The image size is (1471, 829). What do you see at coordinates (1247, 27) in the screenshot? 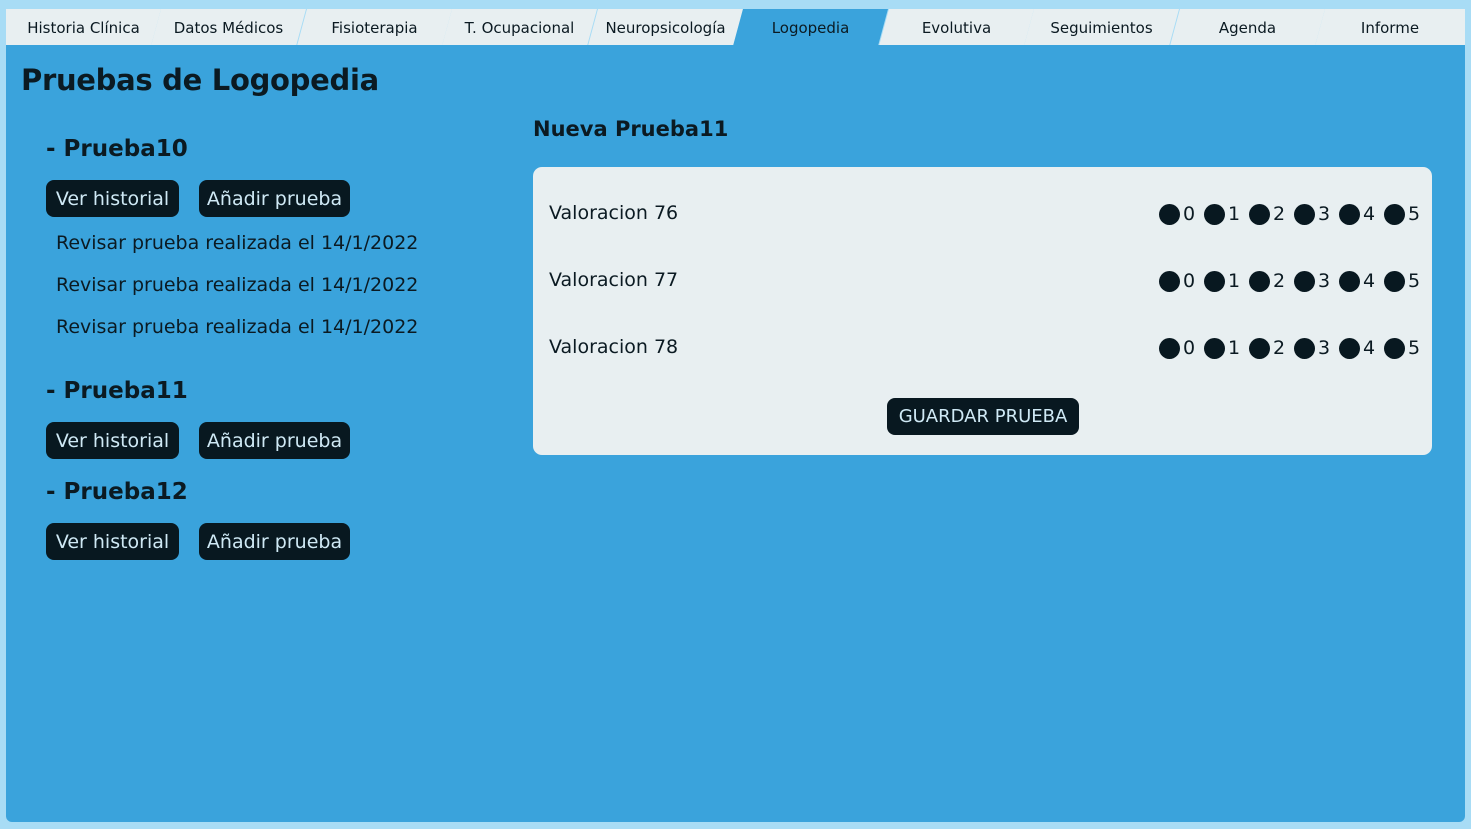
I see `tab-agenda: Agenda` at bounding box center [1247, 27].